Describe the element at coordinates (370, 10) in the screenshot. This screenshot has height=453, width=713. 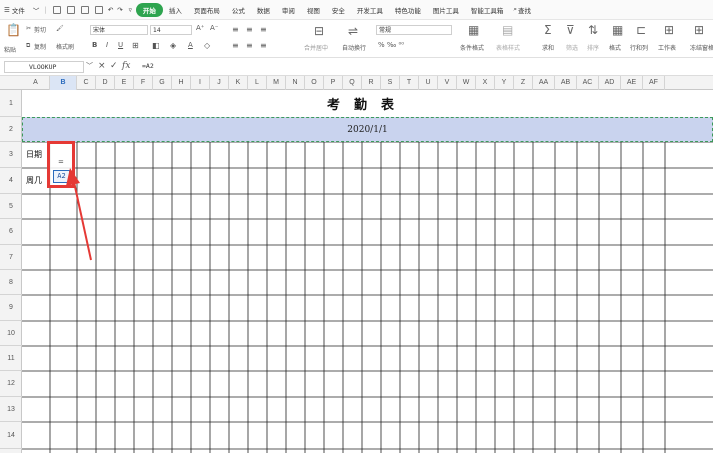
I see `tab-developer: 开发工具` at that location.